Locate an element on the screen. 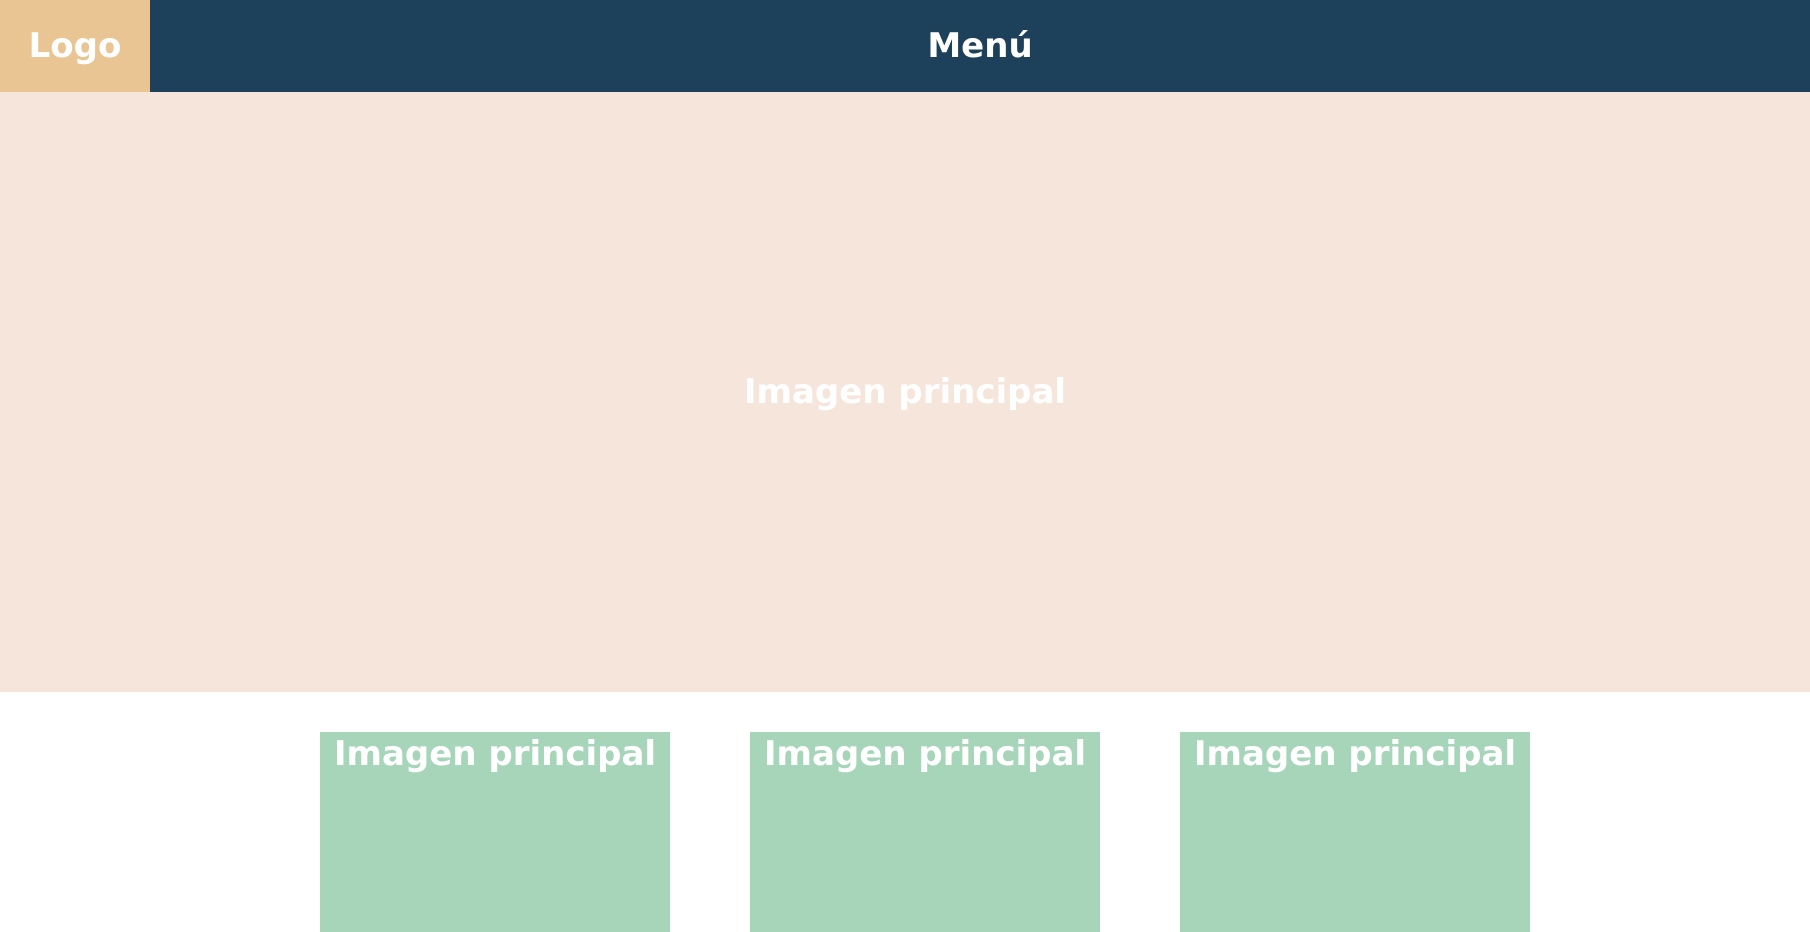 The image size is (1810, 932). menu-bar: Menú is located at coordinates (980, 46).